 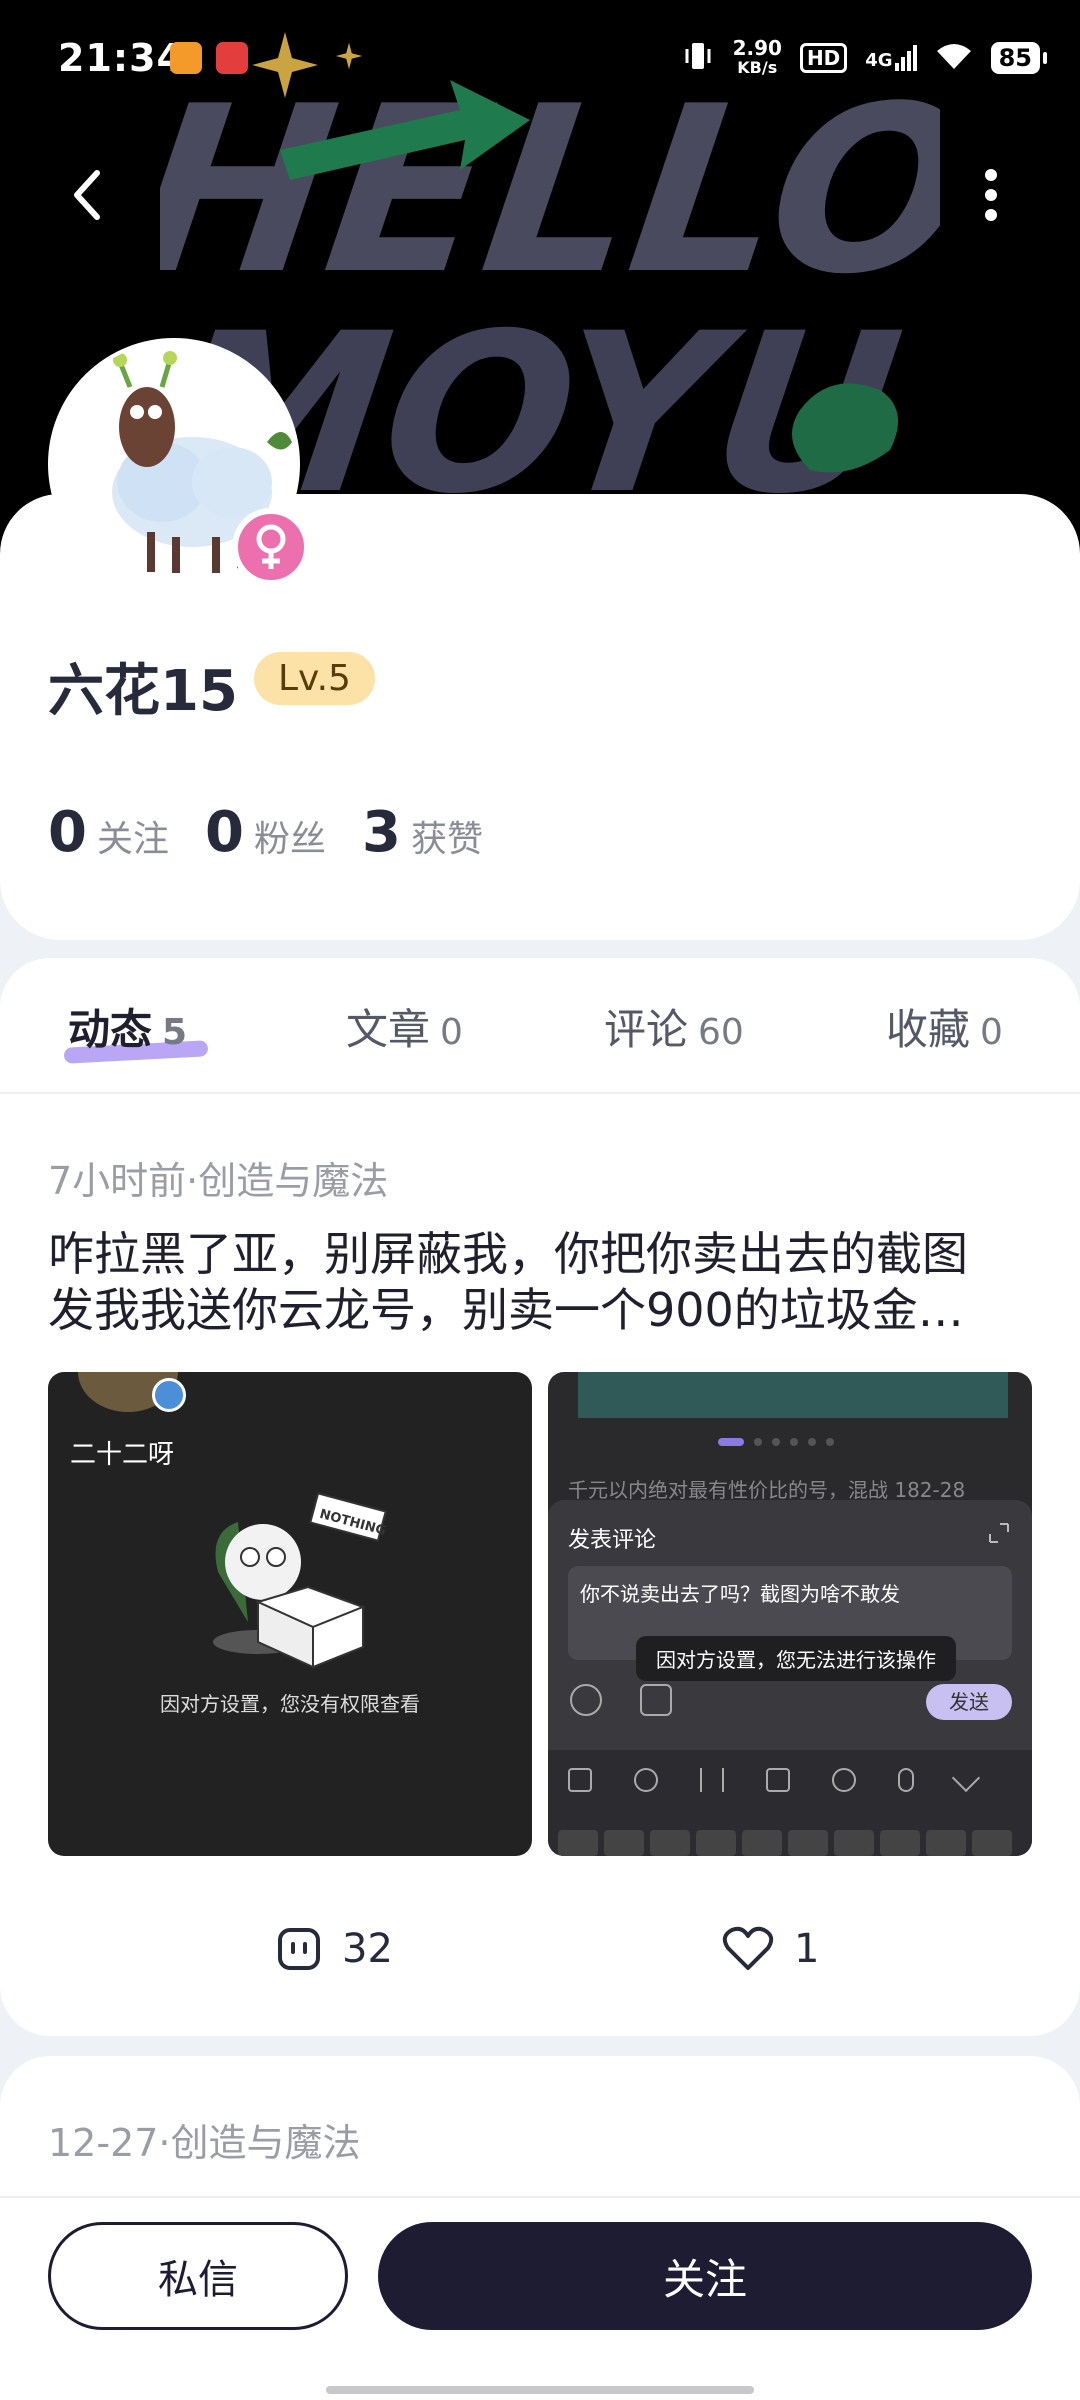 I want to click on vibrate-icon, so click(x=698, y=58).